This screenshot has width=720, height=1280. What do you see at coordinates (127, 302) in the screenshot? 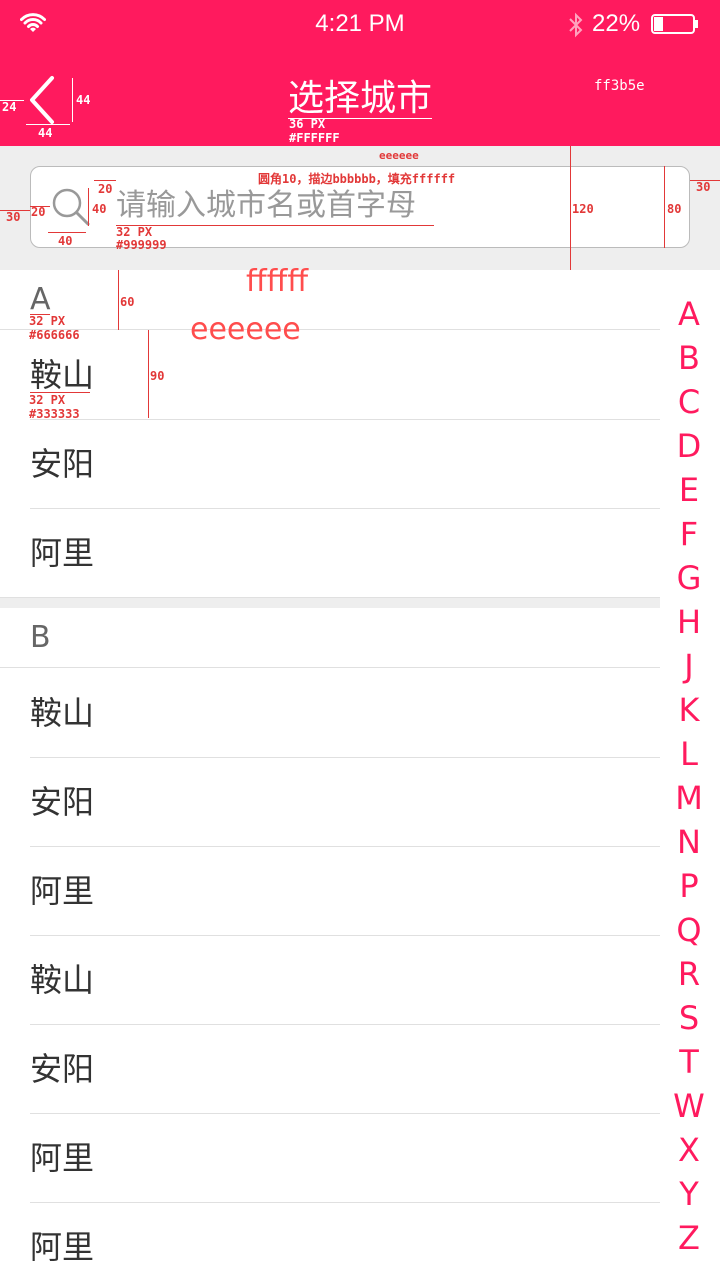
I see `header-height-note: 60` at bounding box center [127, 302].